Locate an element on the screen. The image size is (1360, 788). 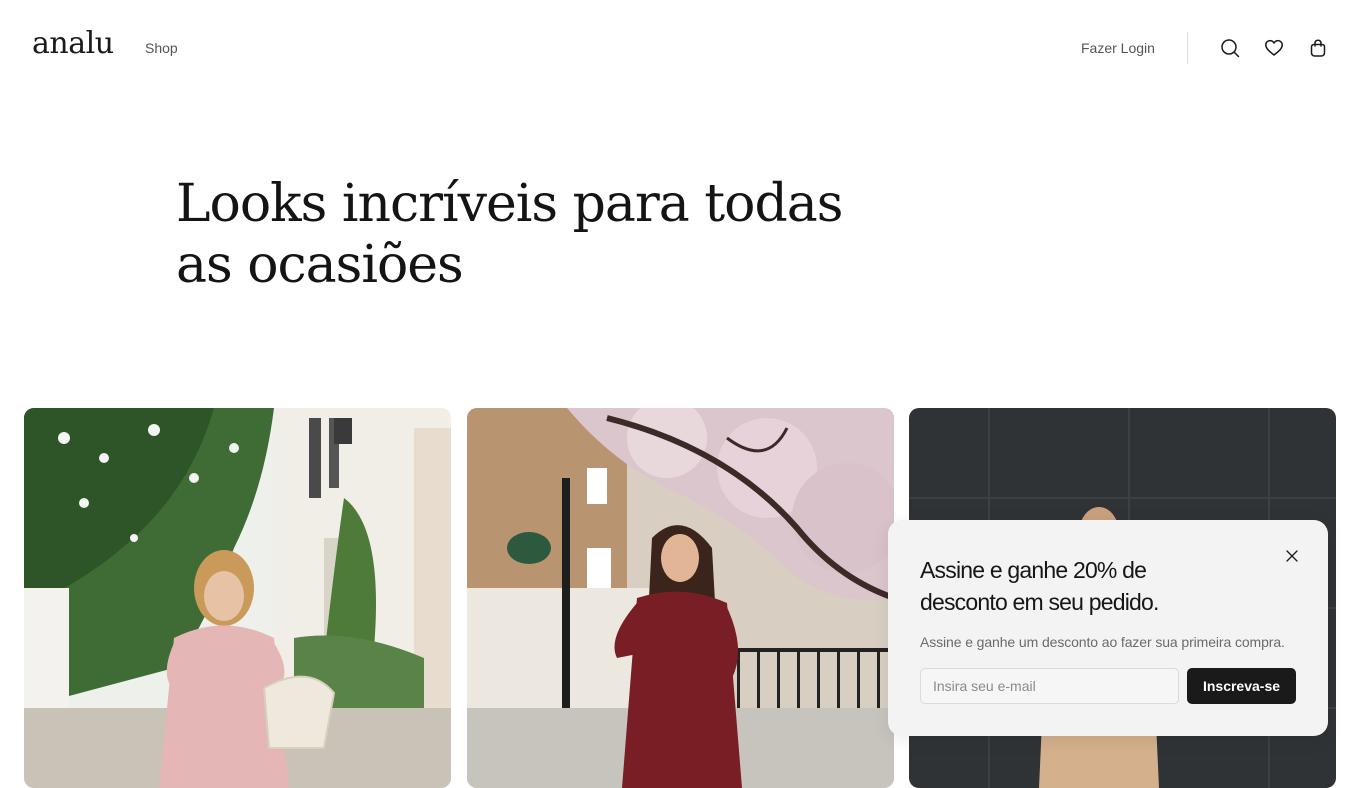
heart-icon is located at coordinates (1274, 48).